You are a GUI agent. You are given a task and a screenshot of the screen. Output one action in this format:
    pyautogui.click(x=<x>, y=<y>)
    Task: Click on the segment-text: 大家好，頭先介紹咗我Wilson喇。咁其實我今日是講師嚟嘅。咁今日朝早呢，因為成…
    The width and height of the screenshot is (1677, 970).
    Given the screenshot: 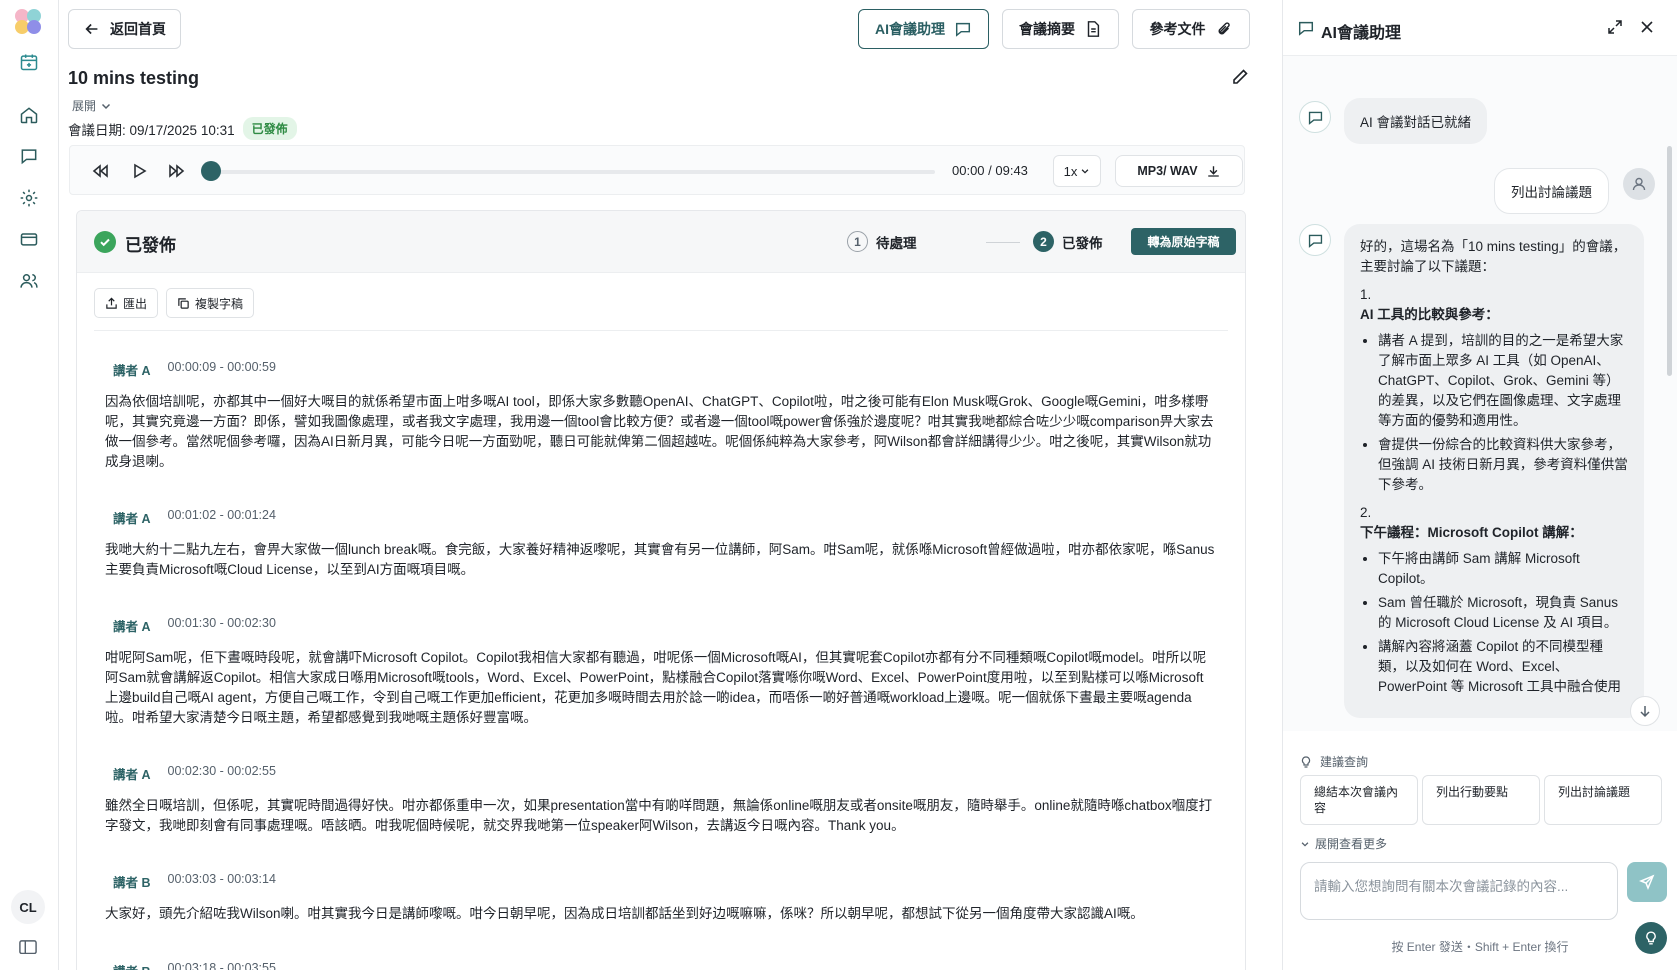 What is the action you would take?
    pyautogui.click(x=624, y=913)
    